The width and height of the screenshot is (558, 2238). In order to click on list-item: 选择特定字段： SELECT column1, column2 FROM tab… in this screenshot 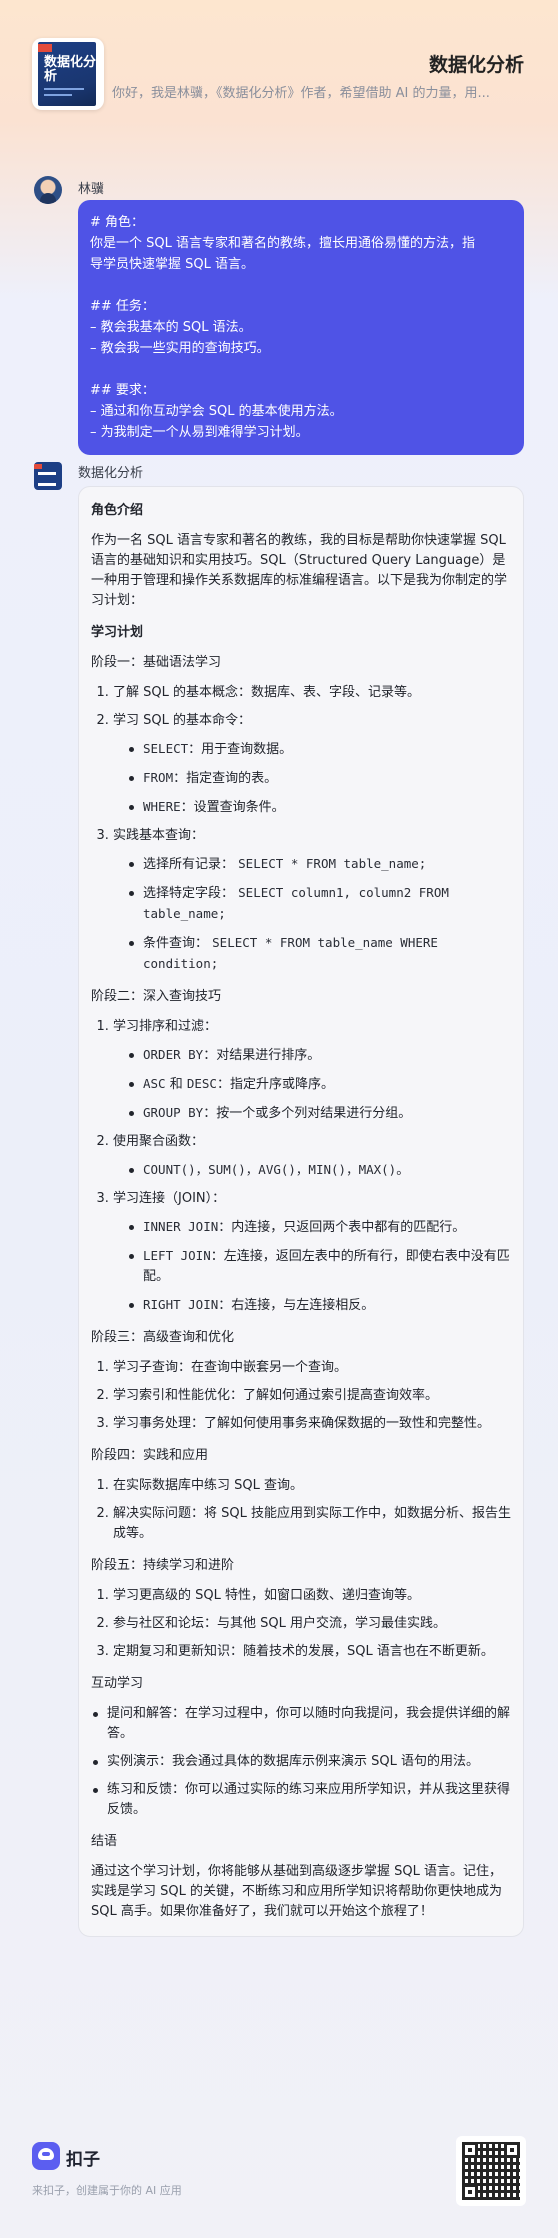, I will do `click(319, 904)`.